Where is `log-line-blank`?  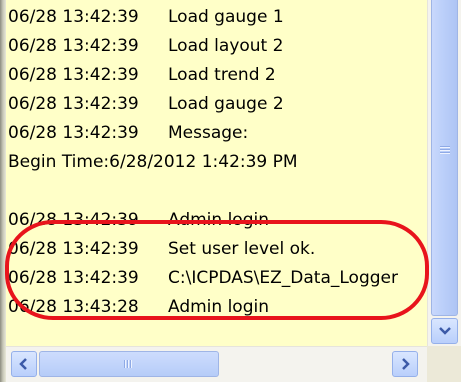 log-line-blank is located at coordinates (203, 191).